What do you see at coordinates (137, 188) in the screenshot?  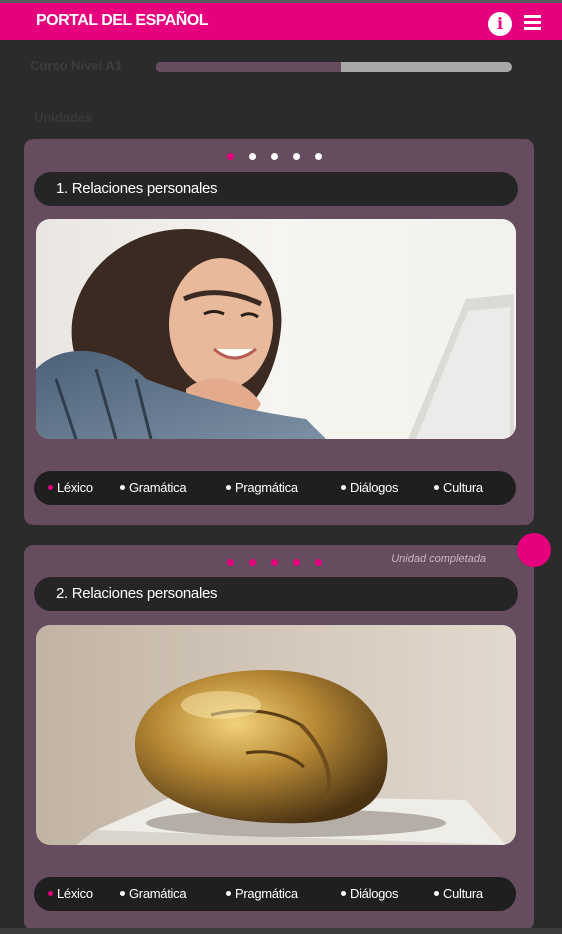 I see `unit-1-title: 1. Relaciones personales` at bounding box center [137, 188].